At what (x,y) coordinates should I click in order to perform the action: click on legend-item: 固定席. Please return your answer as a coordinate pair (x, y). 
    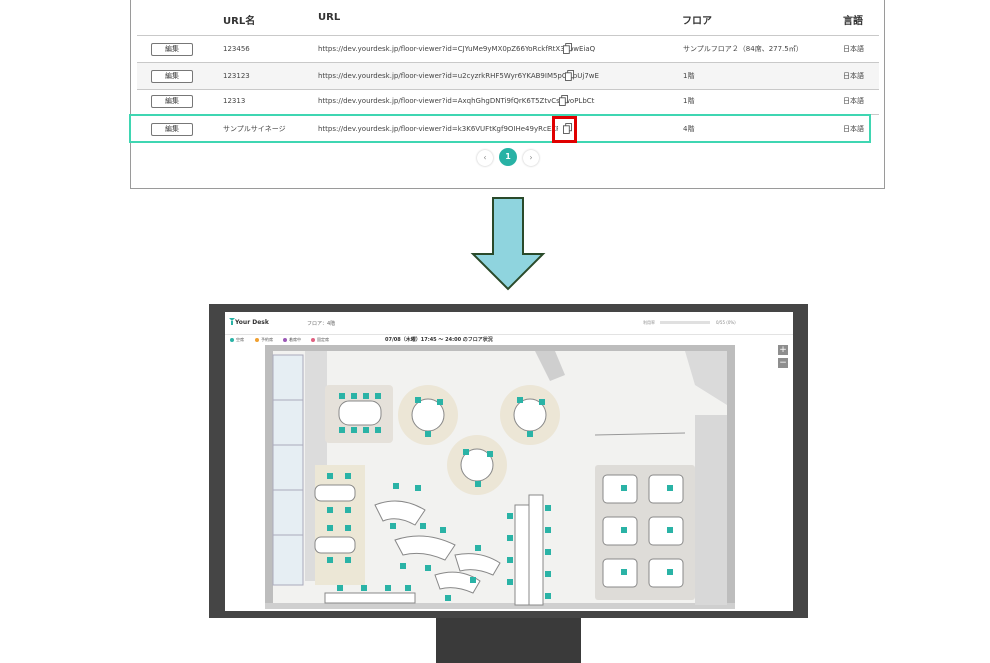
    Looking at the image, I should click on (320, 340).